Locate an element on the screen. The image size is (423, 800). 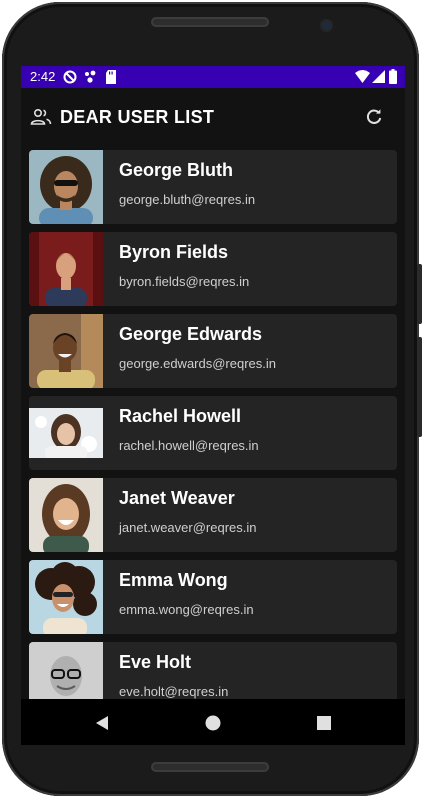
user-name: Rachel Howell is located at coordinates (180, 416).